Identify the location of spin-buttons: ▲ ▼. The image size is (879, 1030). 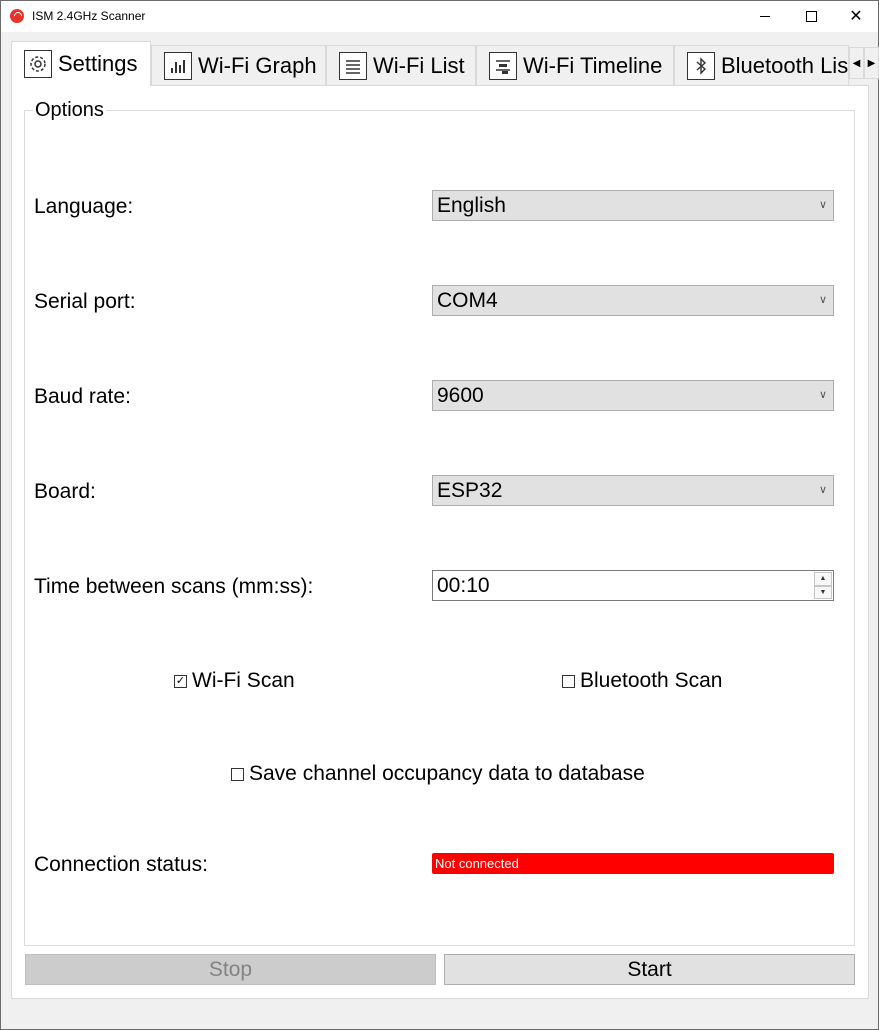
(823, 585).